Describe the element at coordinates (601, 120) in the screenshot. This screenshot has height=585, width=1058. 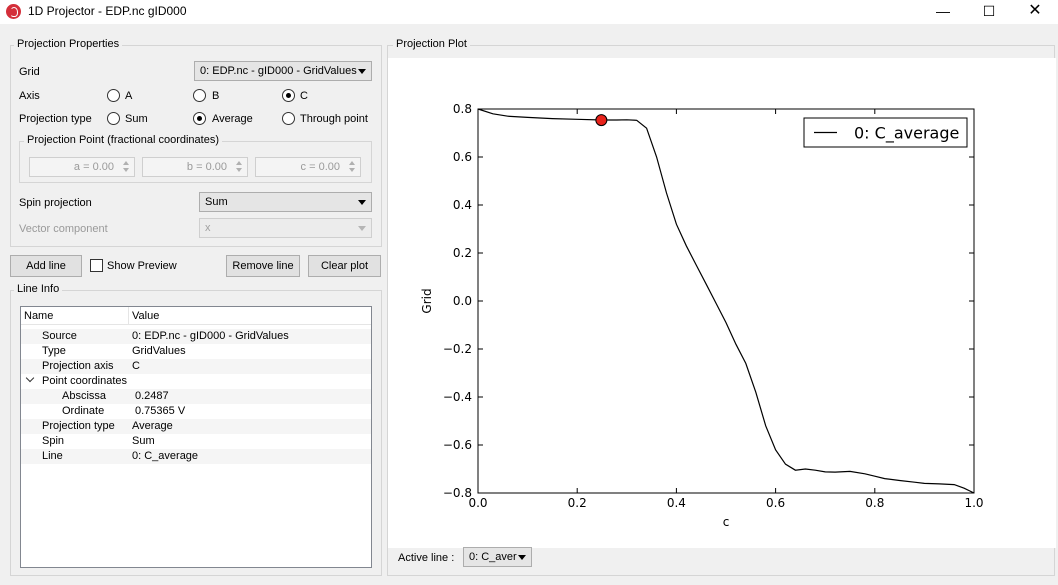
I see `active-point-marker` at that location.